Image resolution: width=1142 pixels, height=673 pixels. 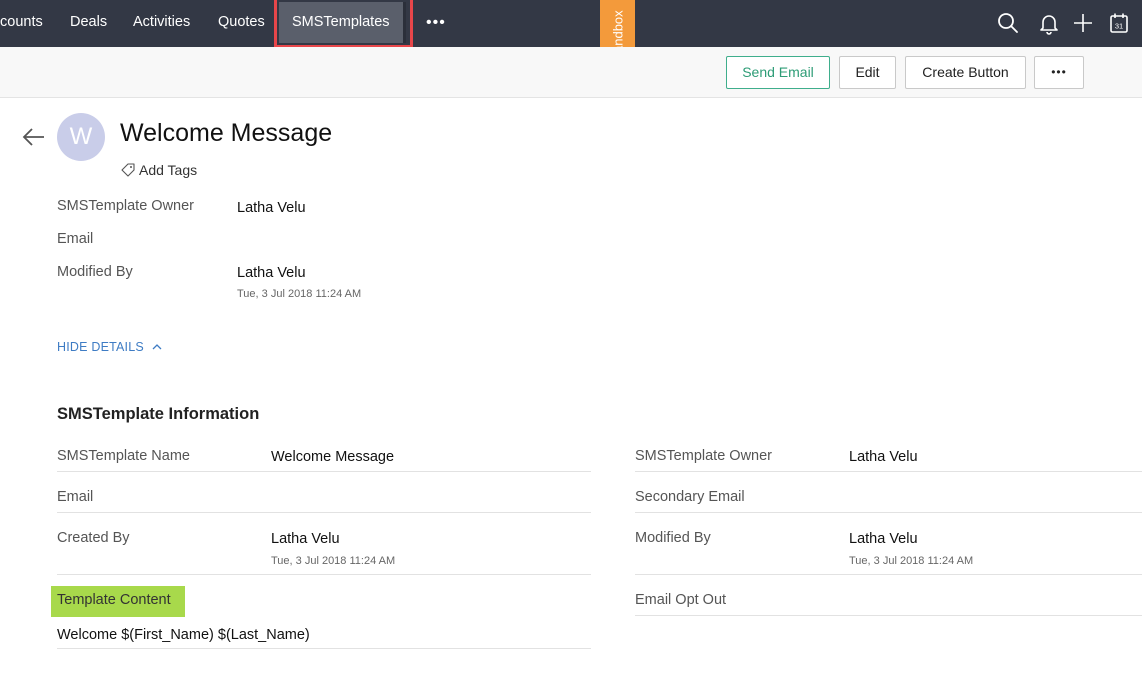 What do you see at coordinates (81, 137) in the screenshot?
I see `avatar: W` at bounding box center [81, 137].